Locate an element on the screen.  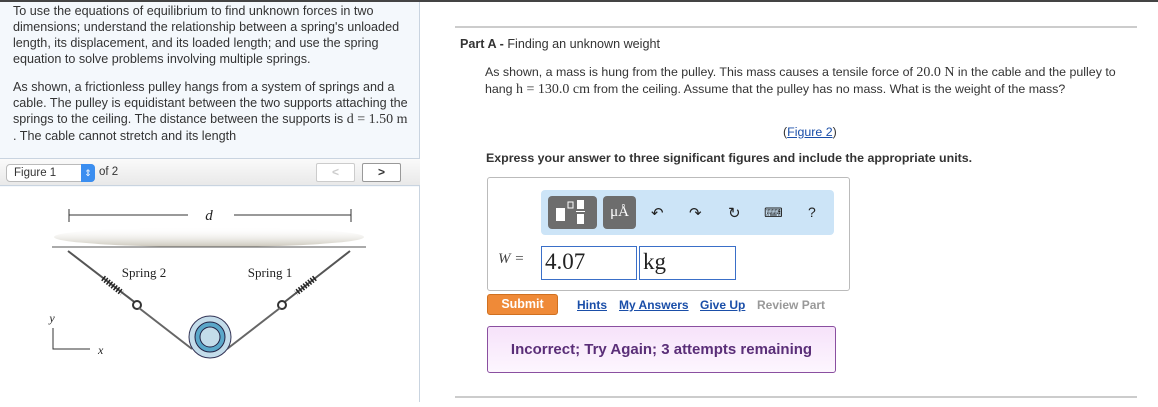
x-axis-label: x is located at coordinates (100, 350).